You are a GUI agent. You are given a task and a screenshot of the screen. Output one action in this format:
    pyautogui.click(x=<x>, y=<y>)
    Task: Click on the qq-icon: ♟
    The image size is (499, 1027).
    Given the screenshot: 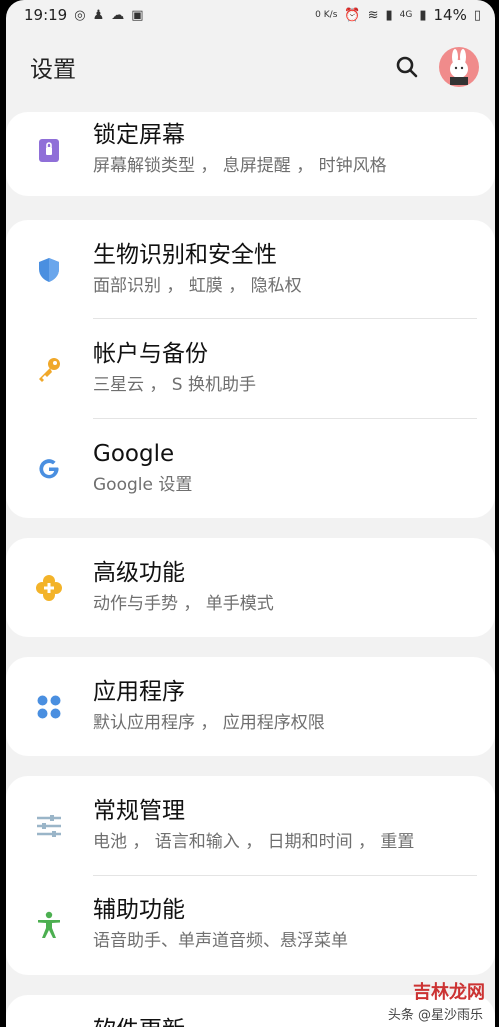 What is the action you would take?
    pyautogui.click(x=98, y=15)
    